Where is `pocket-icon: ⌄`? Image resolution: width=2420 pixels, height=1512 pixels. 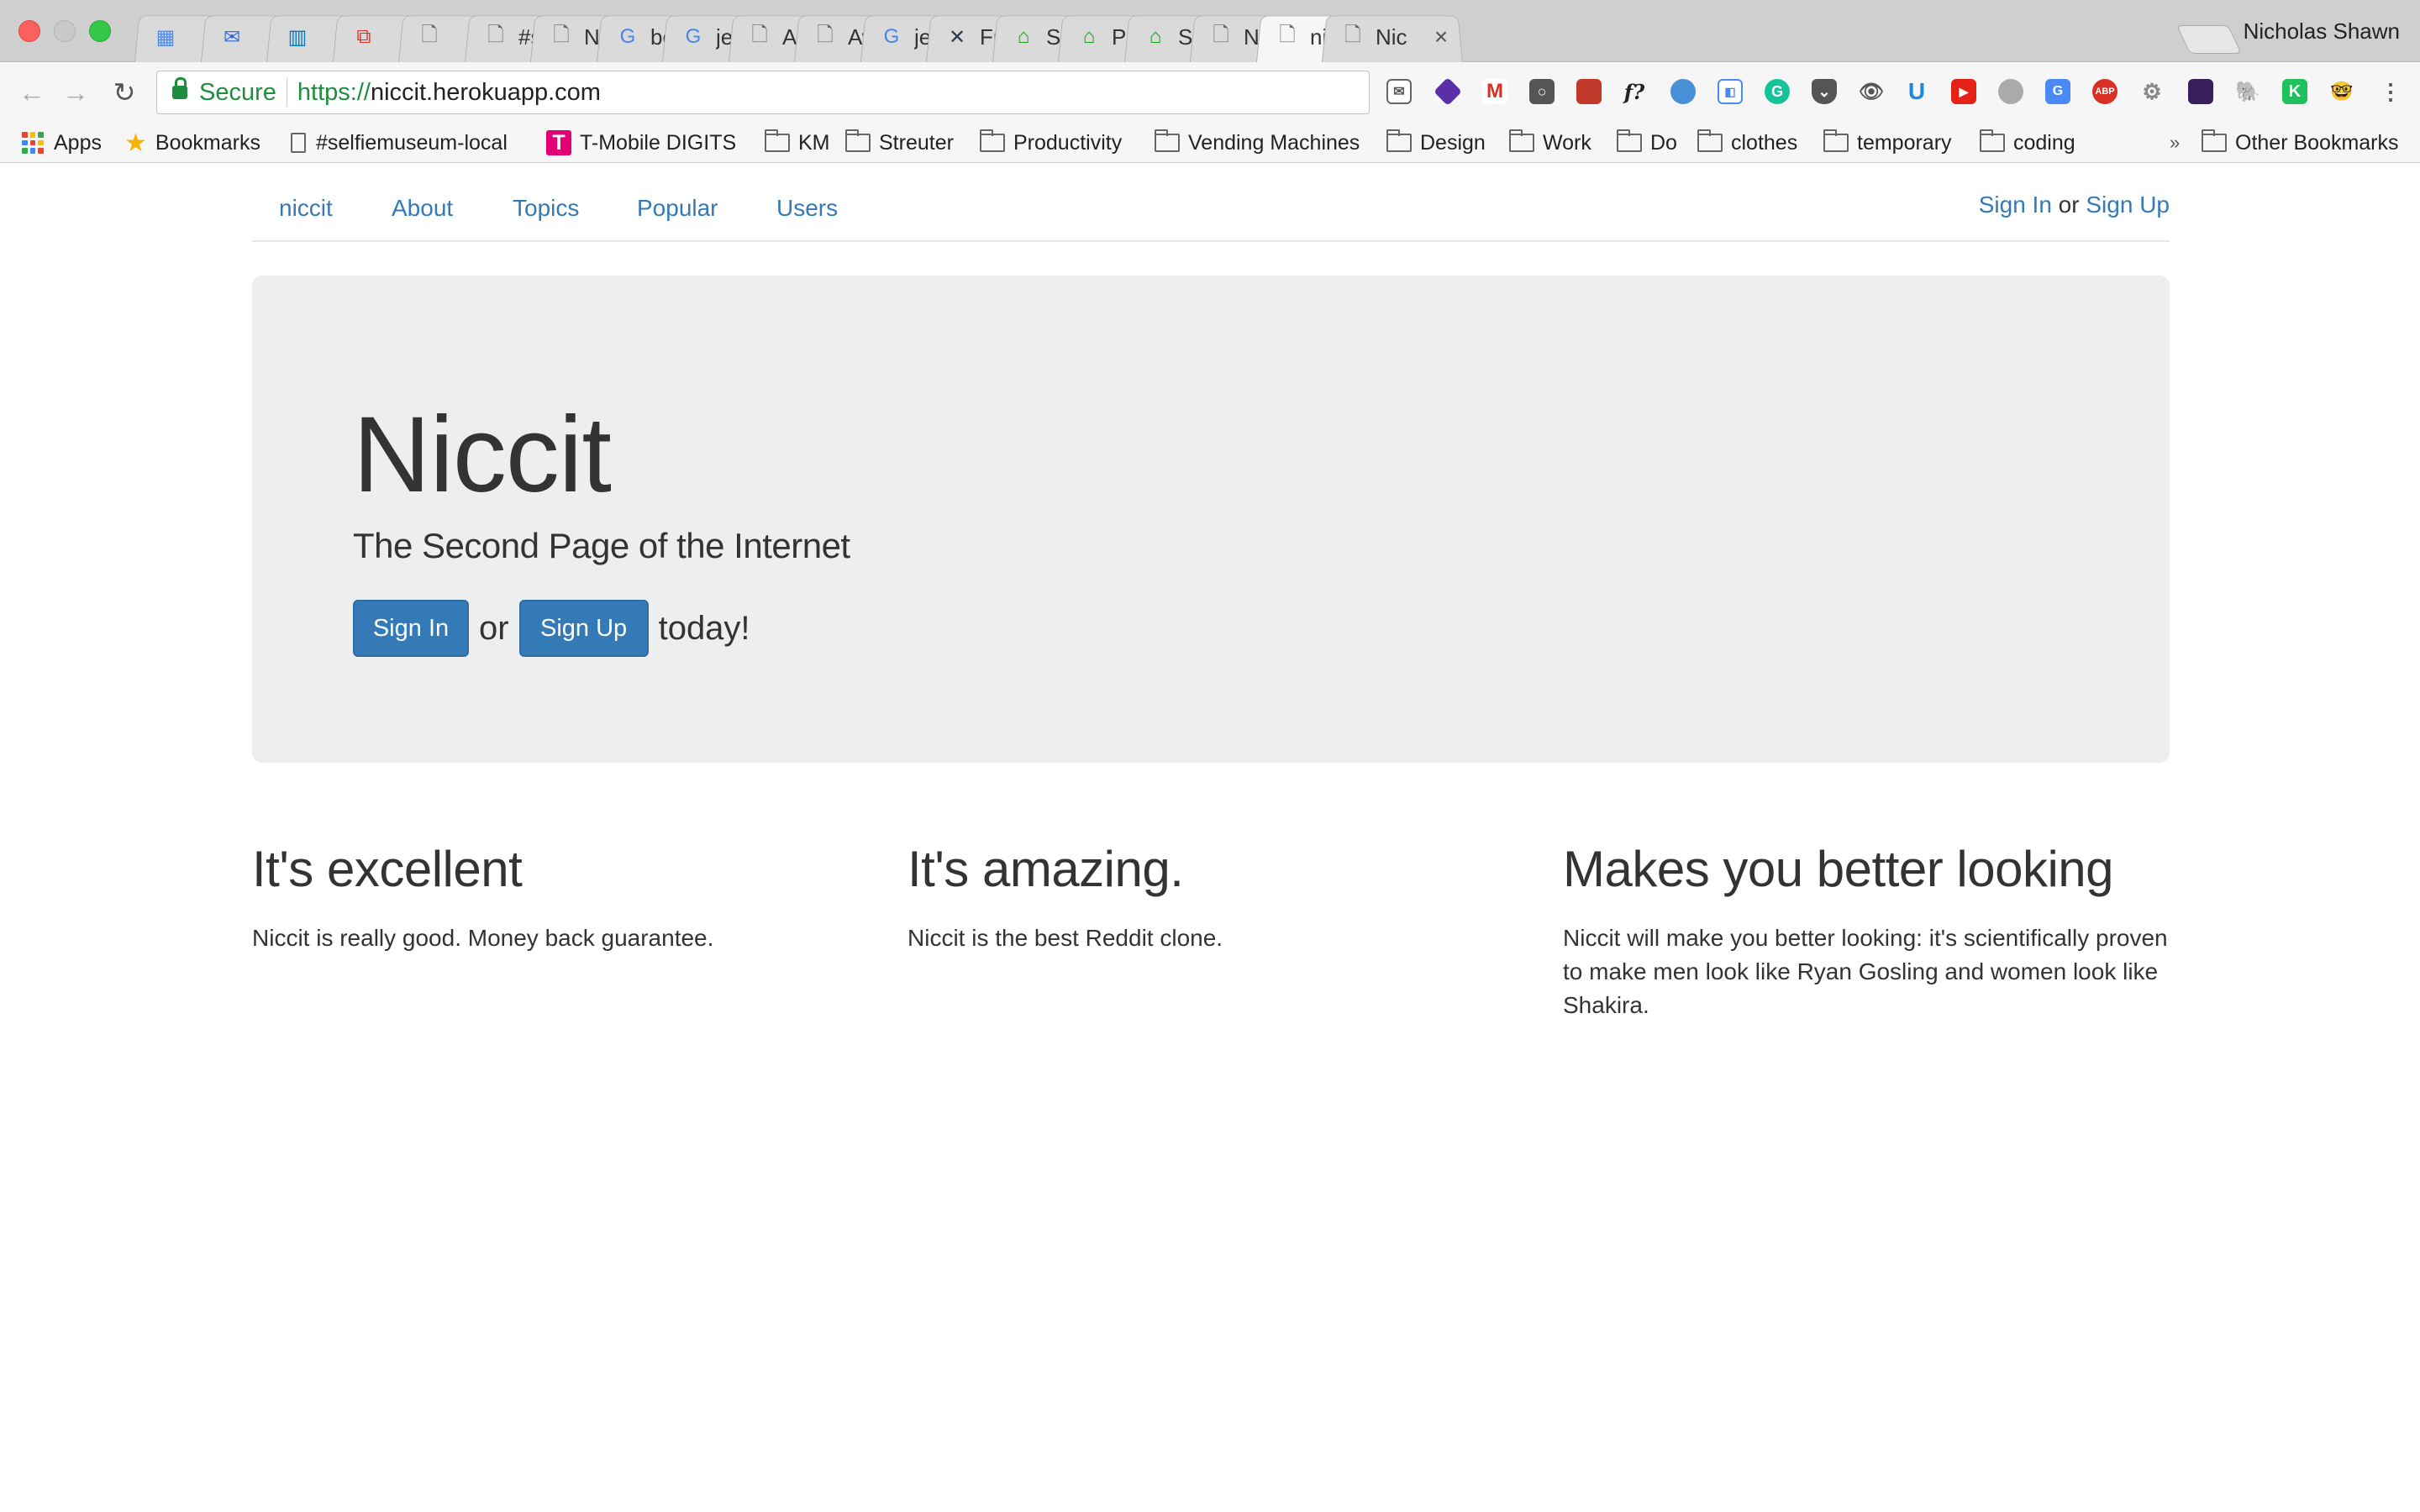
pocket-icon: ⌄ is located at coordinates (1824, 91).